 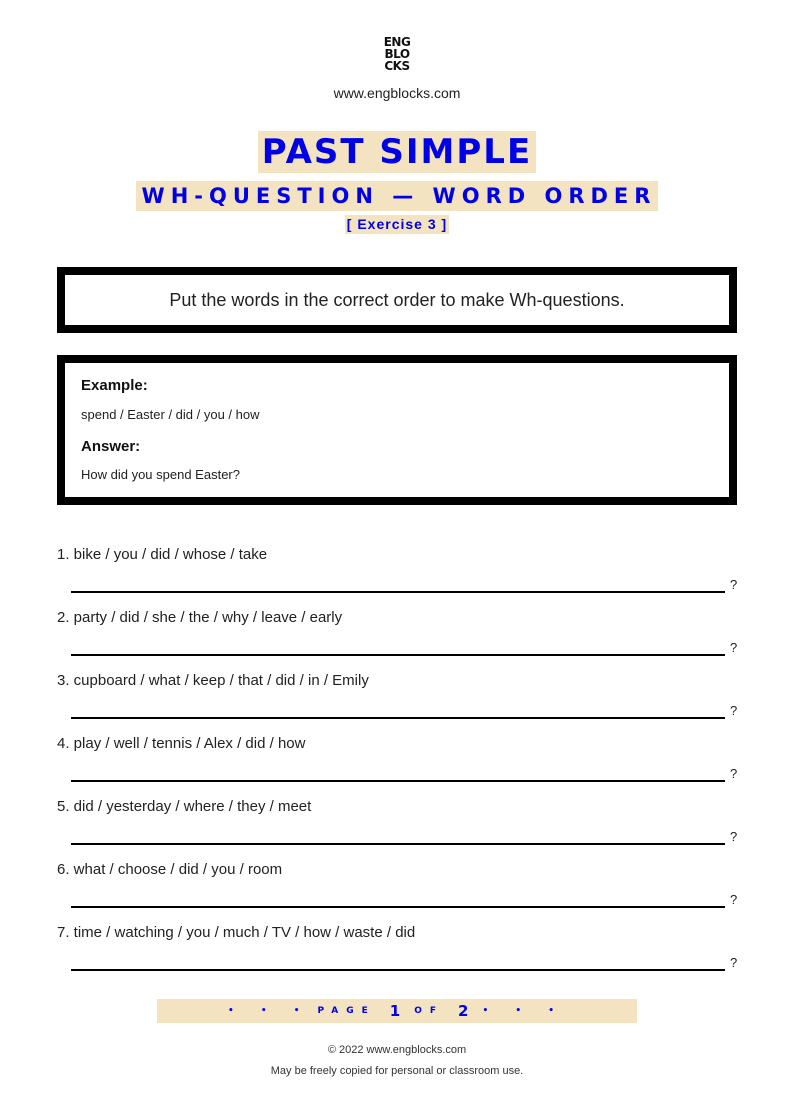 I want to click on page-subtitle-text: WH-QUESTION — WORD ORDER, so click(x=397, y=196).